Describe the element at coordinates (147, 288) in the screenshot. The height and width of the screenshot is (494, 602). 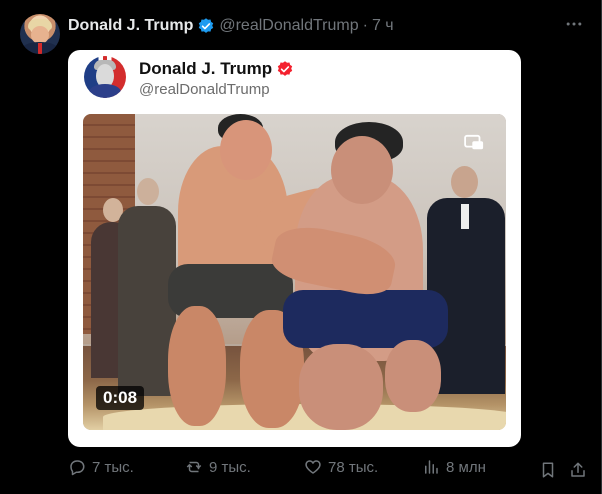
I see `spectator-center-left` at that location.